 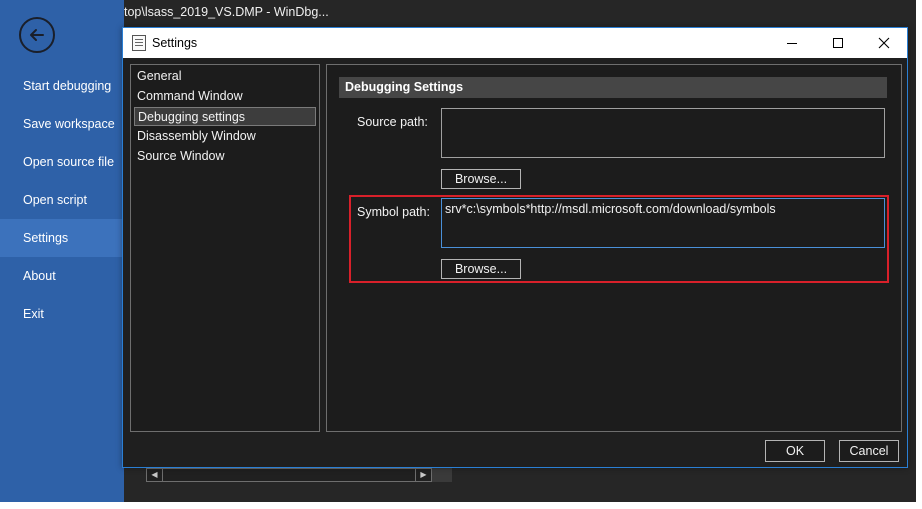 I want to click on tree-item-debugging-settings: Debugging settings, so click(x=225, y=116).